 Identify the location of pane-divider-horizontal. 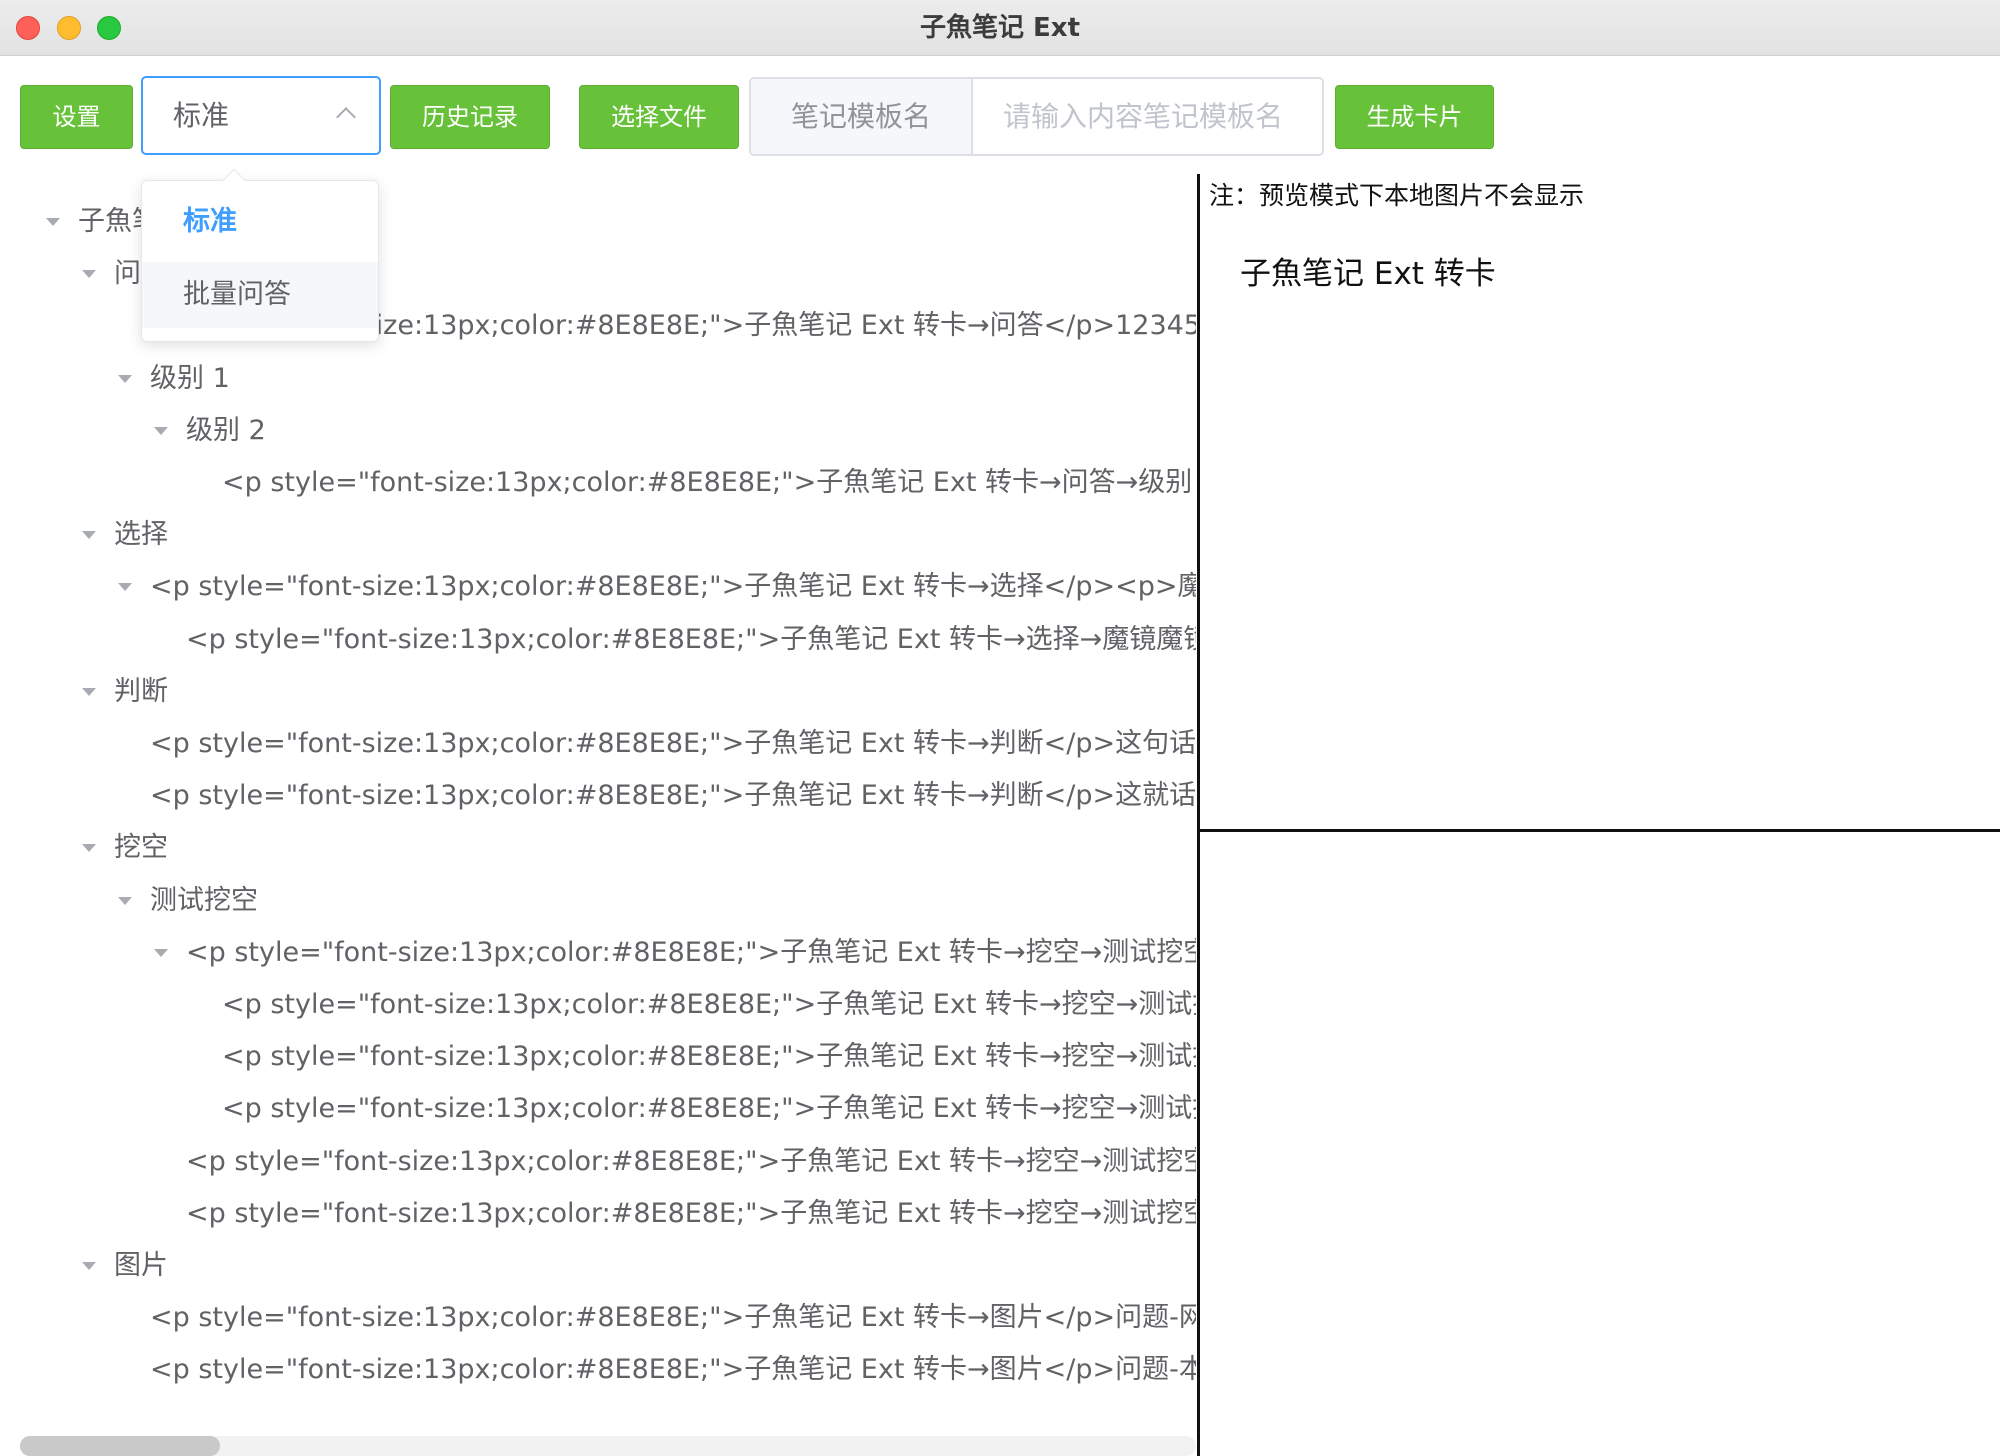
(1598, 830).